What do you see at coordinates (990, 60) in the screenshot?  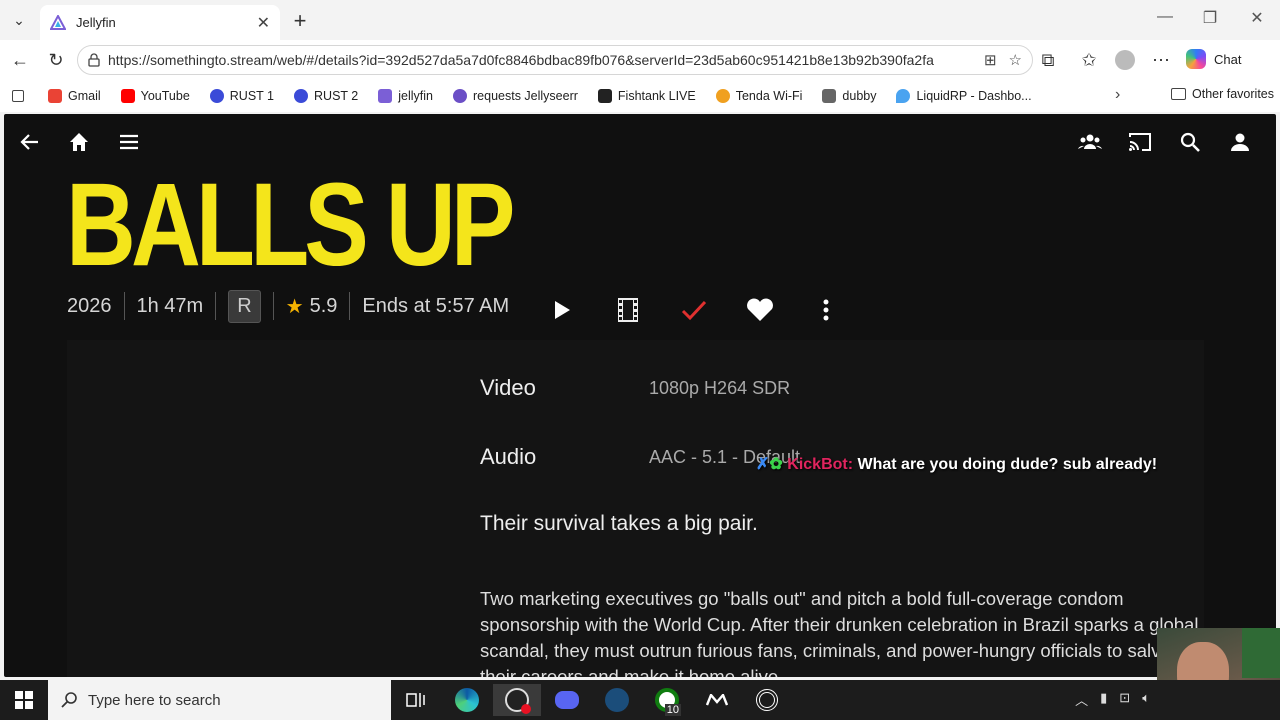 I see `app-available-icon: ⊞` at bounding box center [990, 60].